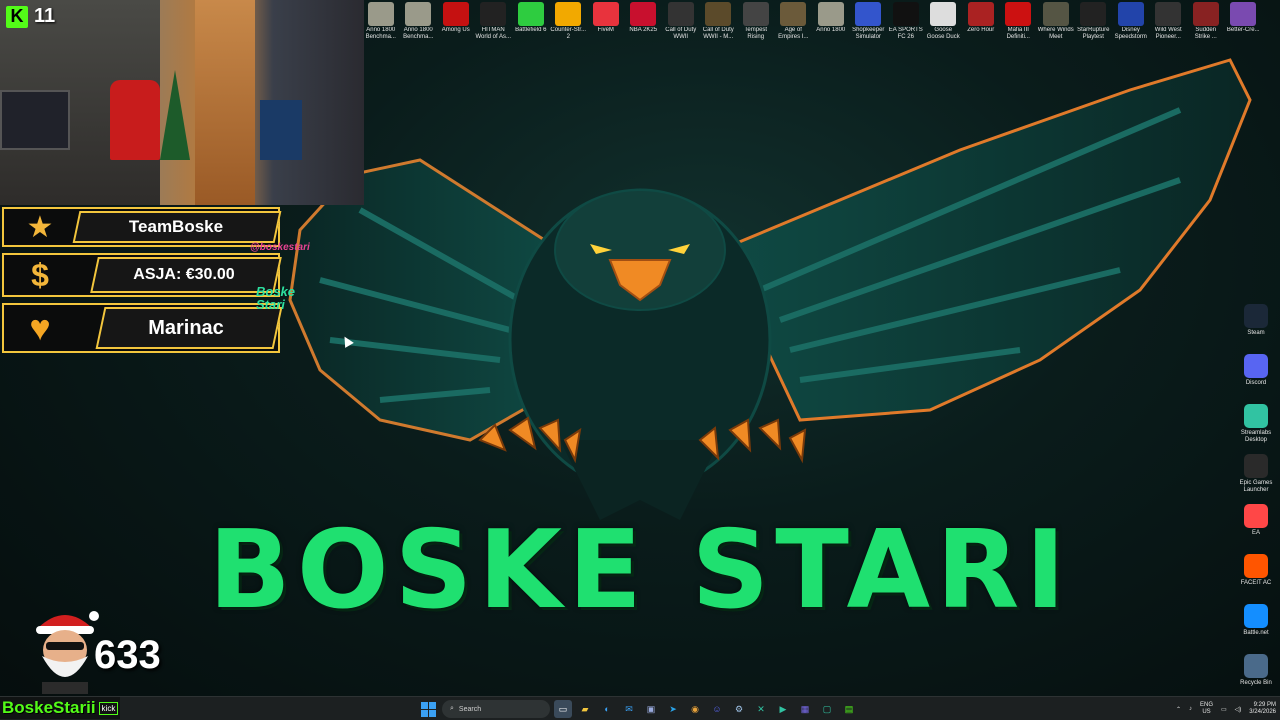  What do you see at coordinates (1256, 316) in the screenshot?
I see `steam-icon` at bounding box center [1256, 316].